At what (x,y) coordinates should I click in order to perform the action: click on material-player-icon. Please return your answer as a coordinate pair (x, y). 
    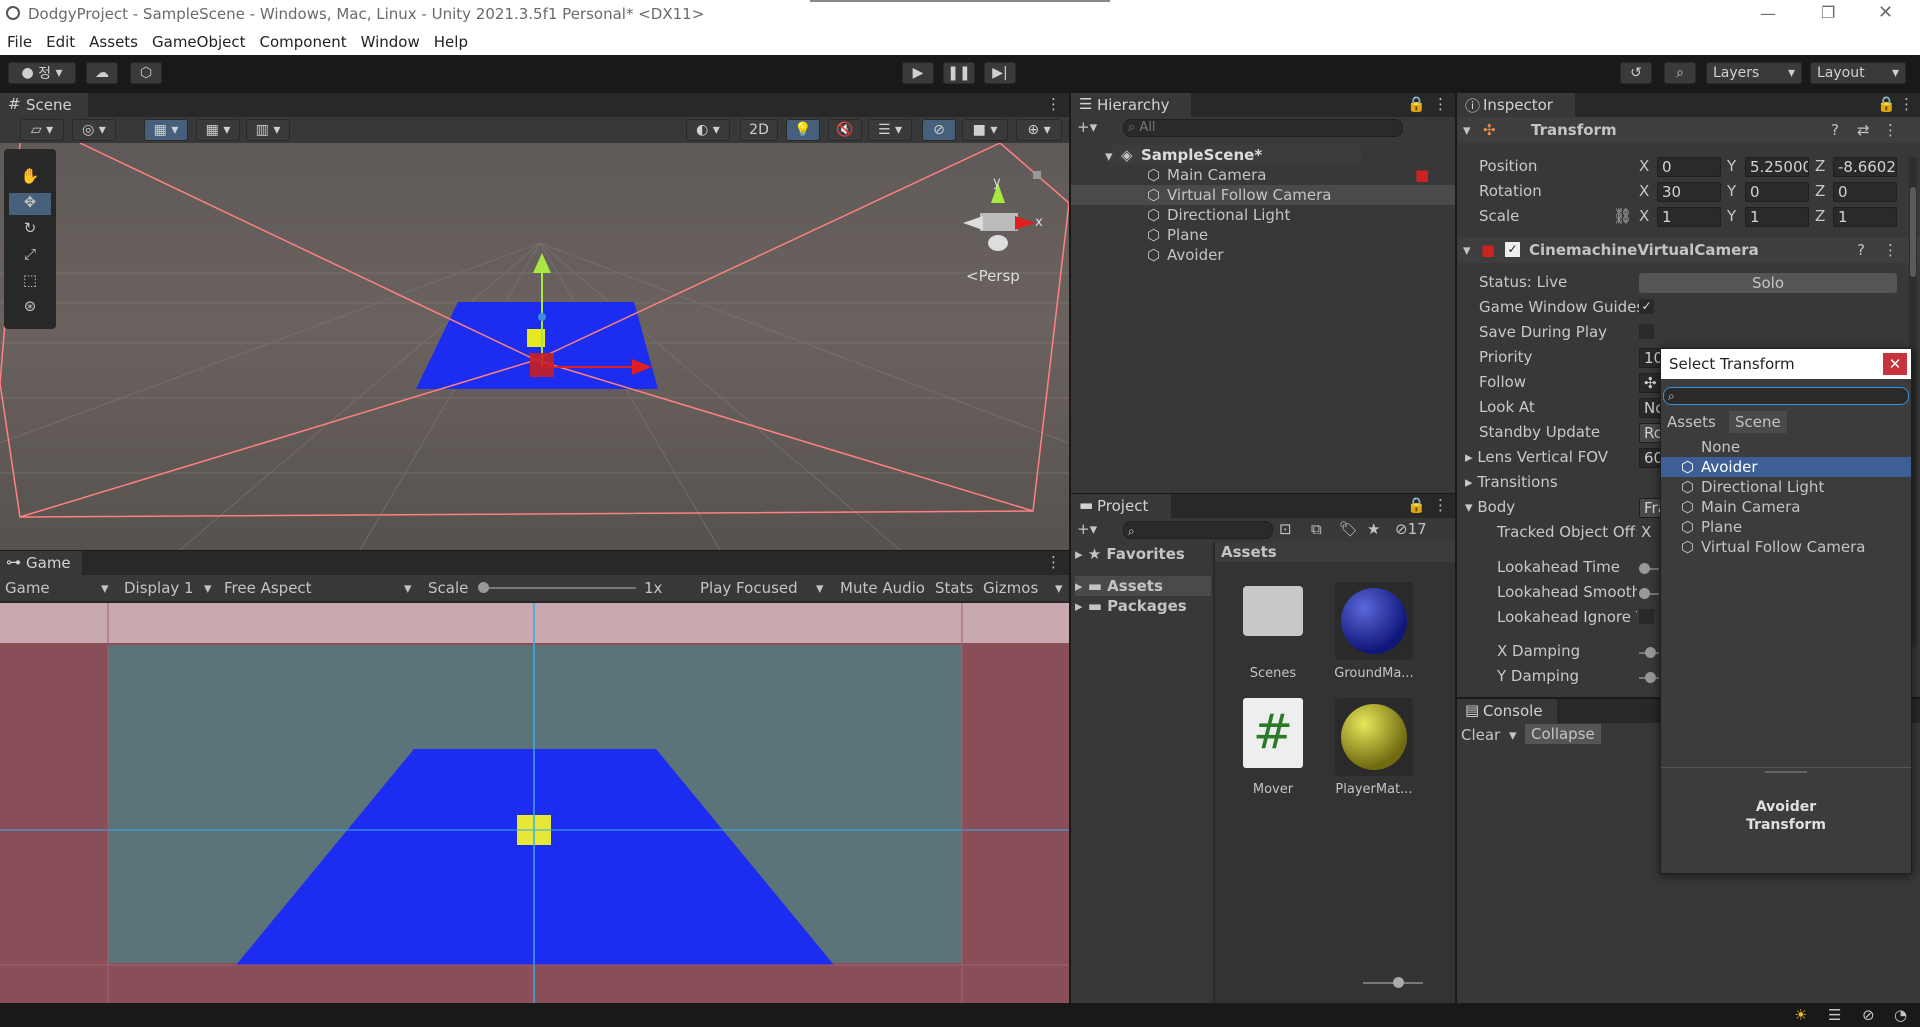
    Looking at the image, I should click on (1374, 737).